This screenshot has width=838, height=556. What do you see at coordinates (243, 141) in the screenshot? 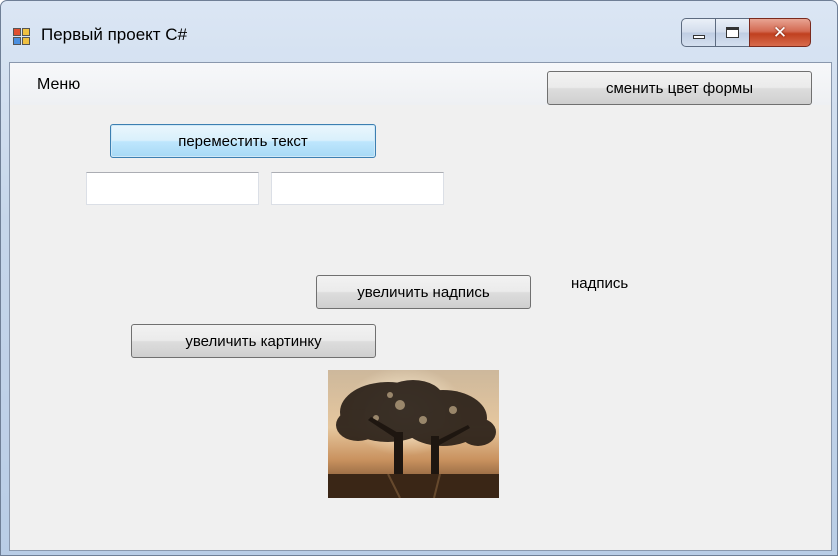
I see `move-text-button: переместить текст` at bounding box center [243, 141].